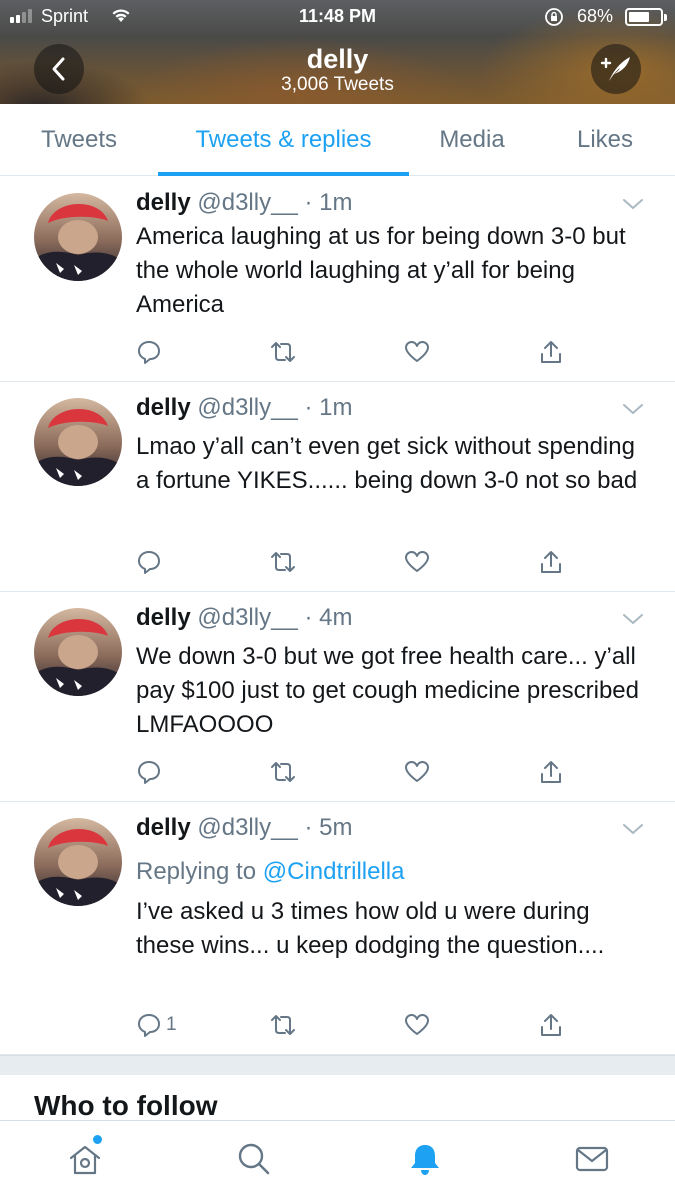  What do you see at coordinates (337, 84) in the screenshot?
I see `tweet-count: 3,006 Tweets` at bounding box center [337, 84].